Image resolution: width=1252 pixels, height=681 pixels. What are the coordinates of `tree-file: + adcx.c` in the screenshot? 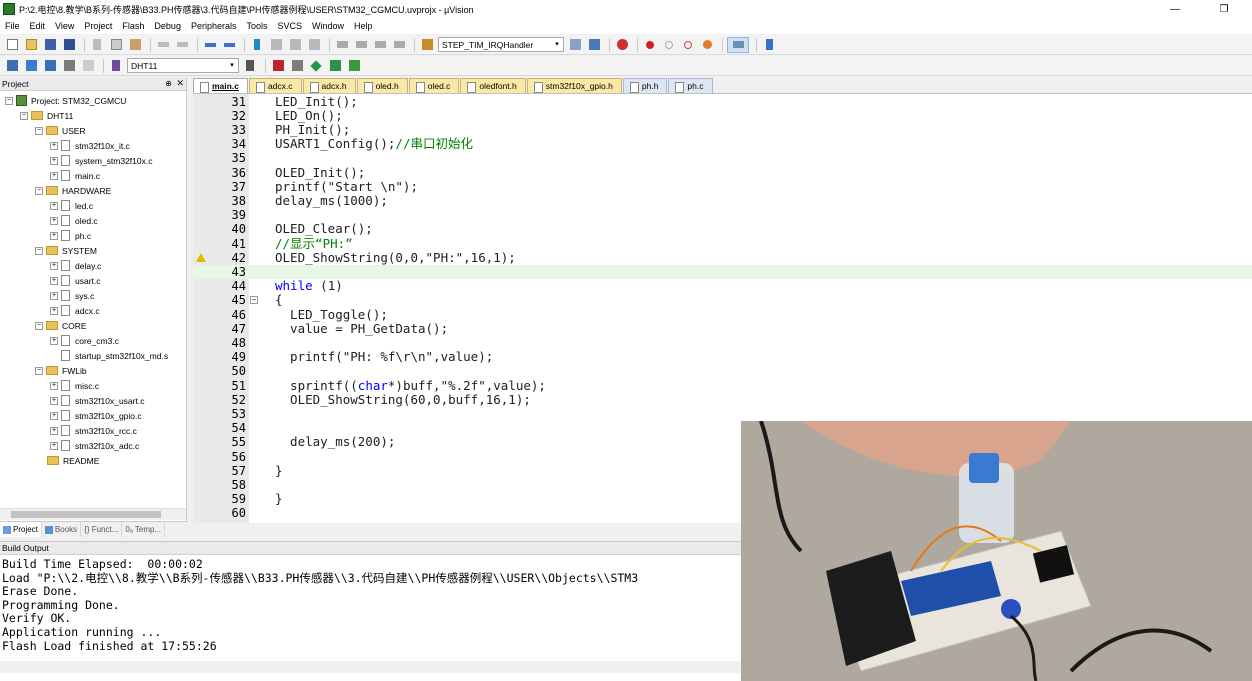 It's located at (75, 310).